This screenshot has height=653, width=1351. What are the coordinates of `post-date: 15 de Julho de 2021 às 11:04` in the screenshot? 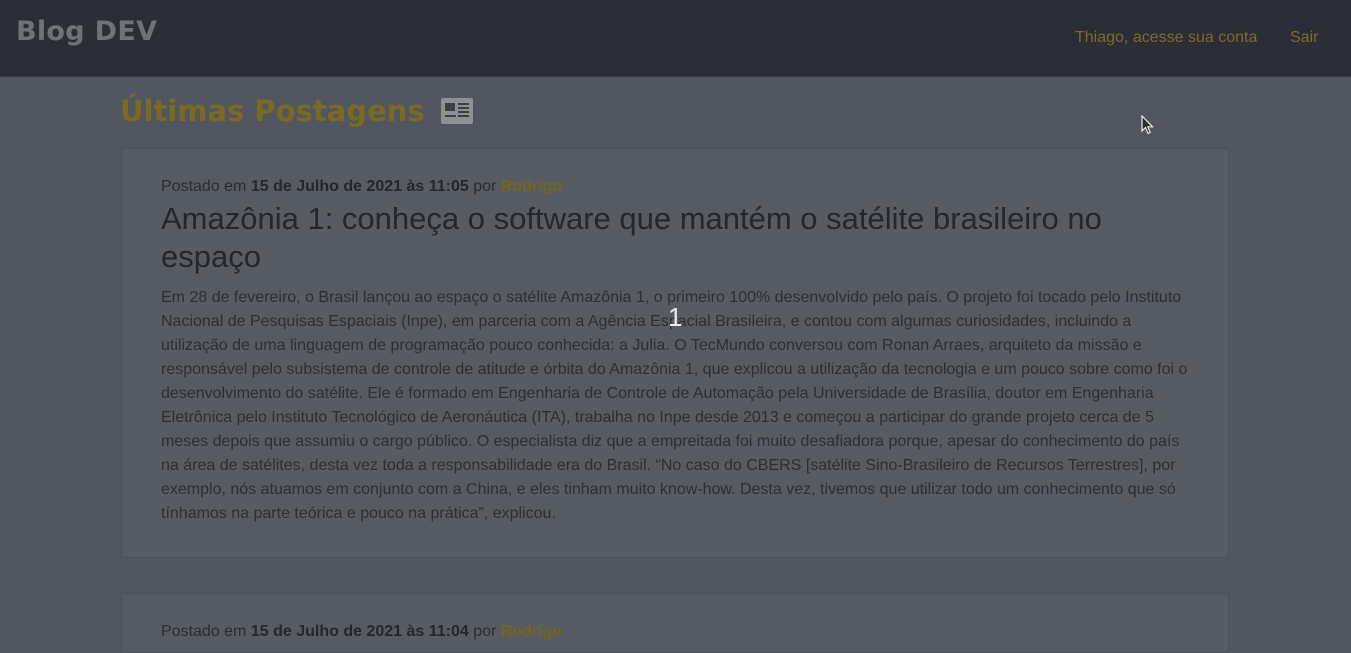 It's located at (359, 631).